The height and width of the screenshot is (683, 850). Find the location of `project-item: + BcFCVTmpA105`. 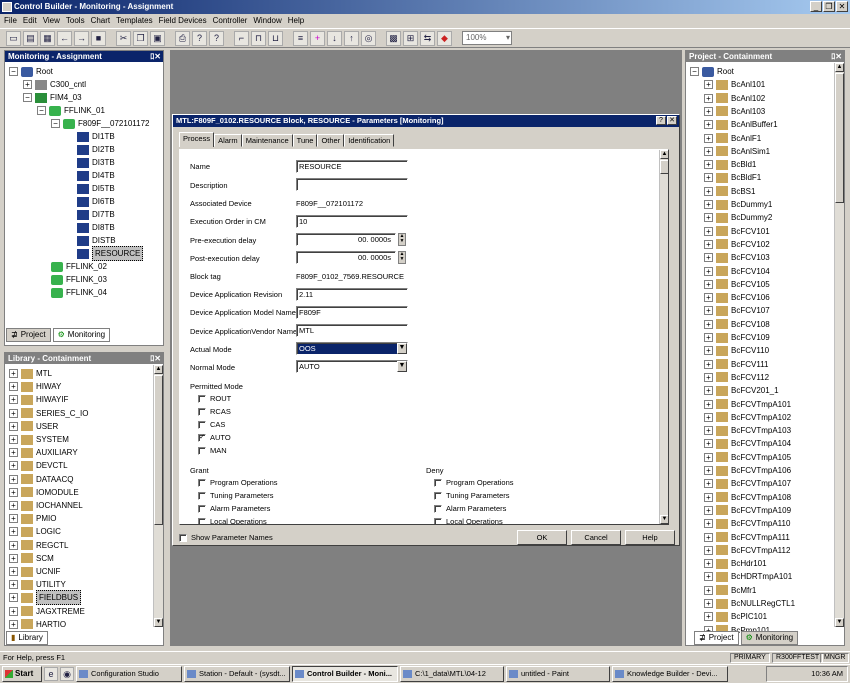

project-item: + BcFCVTmpA105 is located at coordinates (747, 457).